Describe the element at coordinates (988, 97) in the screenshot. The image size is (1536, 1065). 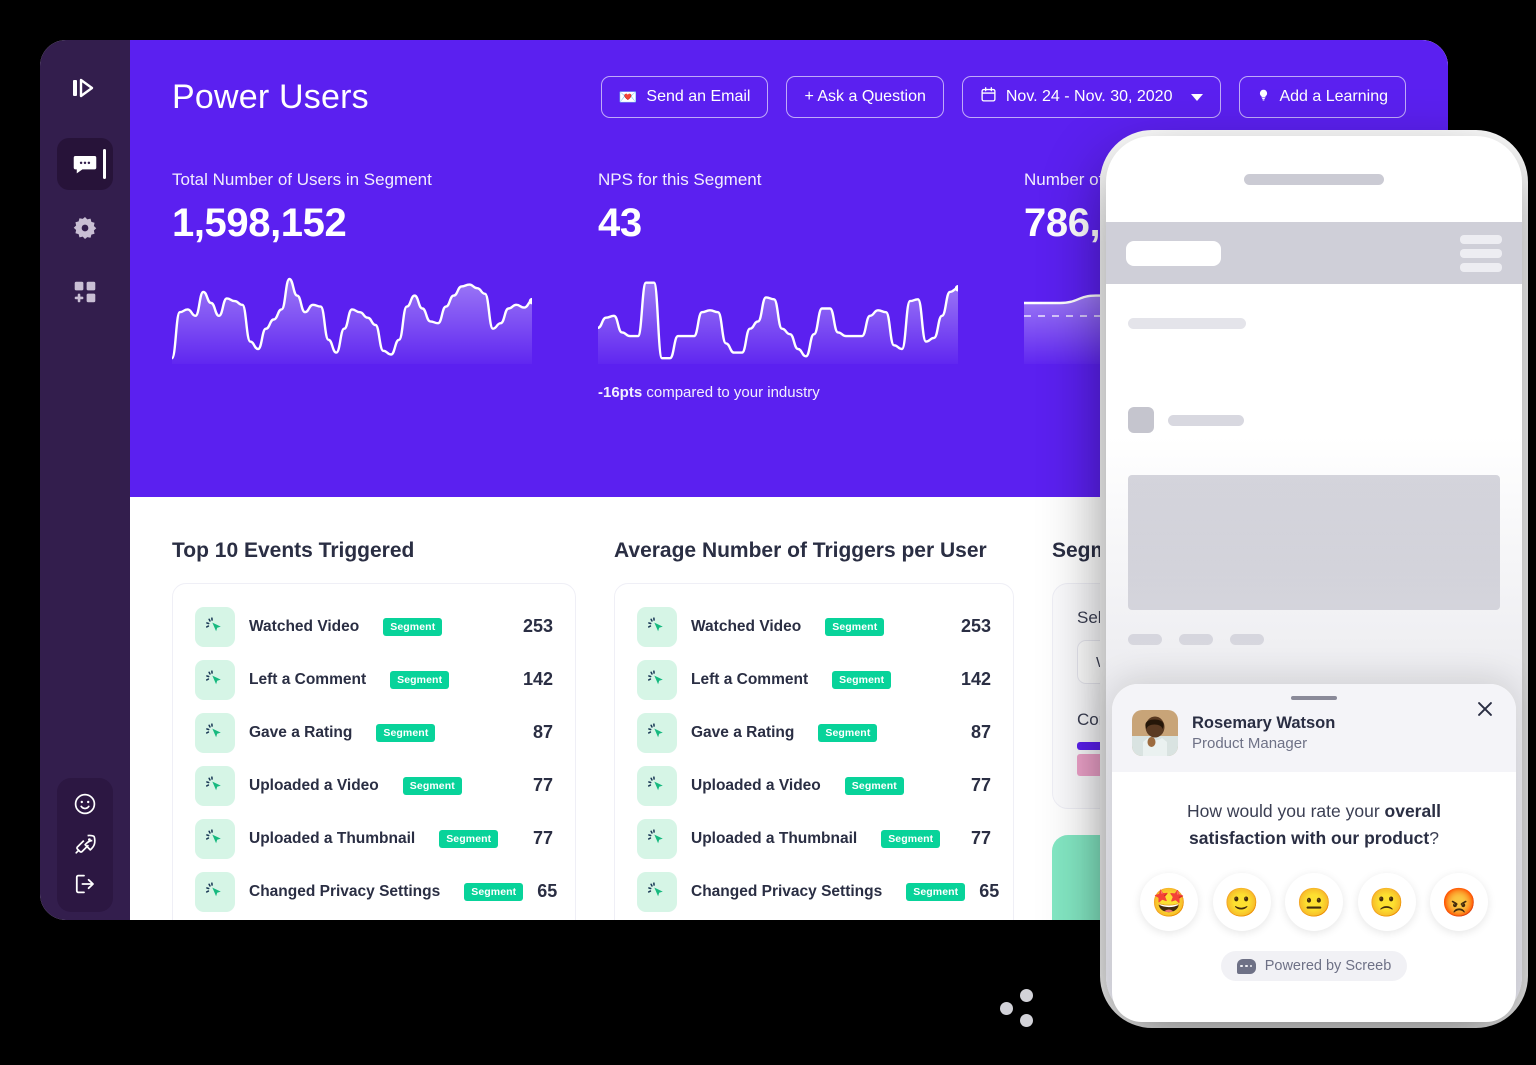
I see `calendar-icon` at that location.